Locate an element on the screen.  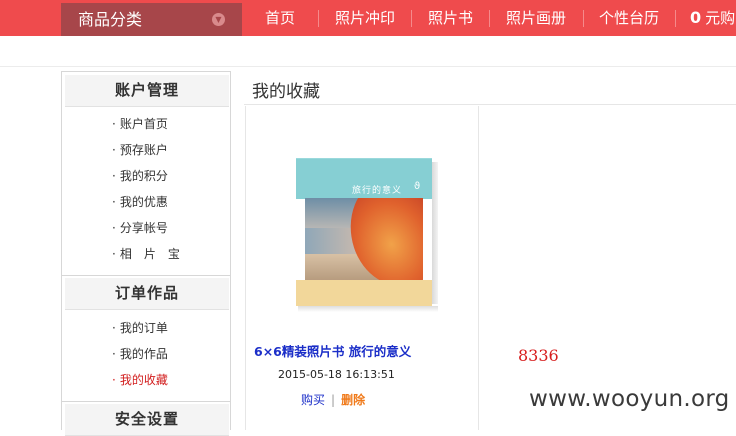
cart-link: 0 元购 is located at coordinates (712, 18).